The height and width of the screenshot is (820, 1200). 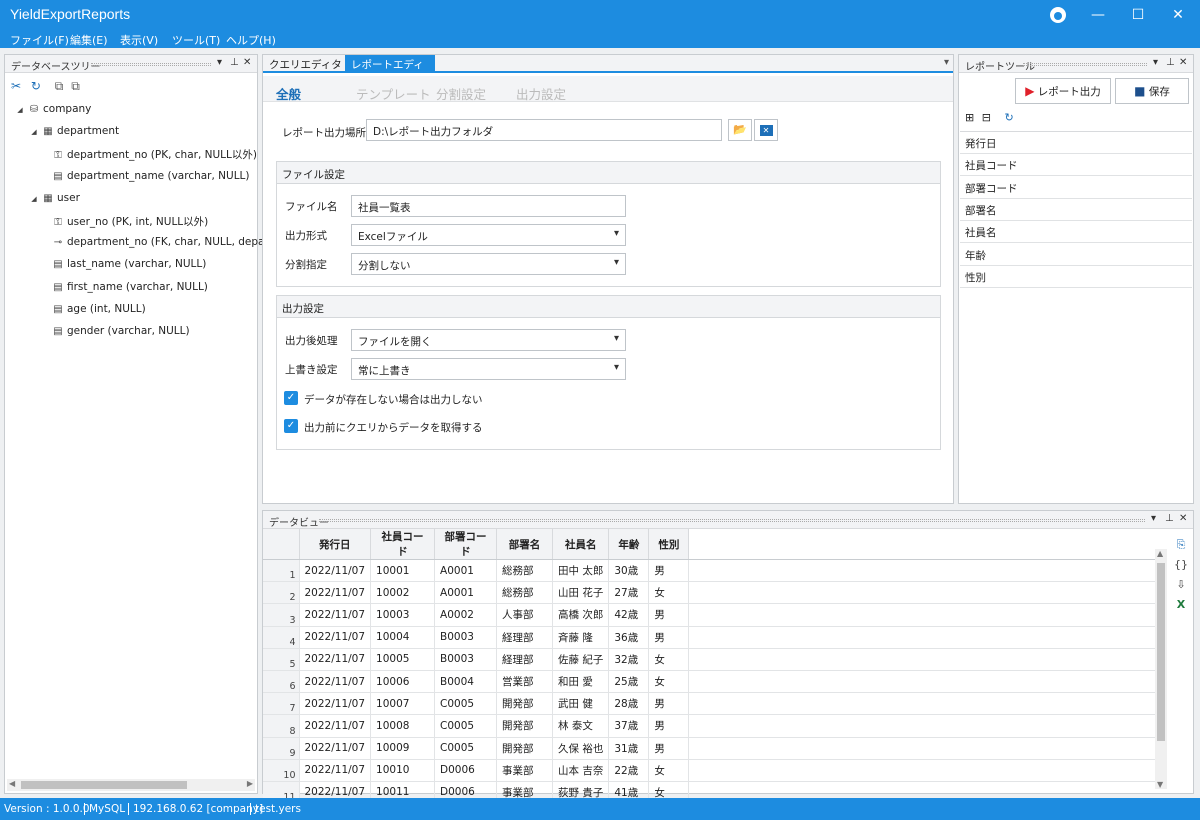 I want to click on report-field-row: 社員コード, so click(x=1076, y=165).